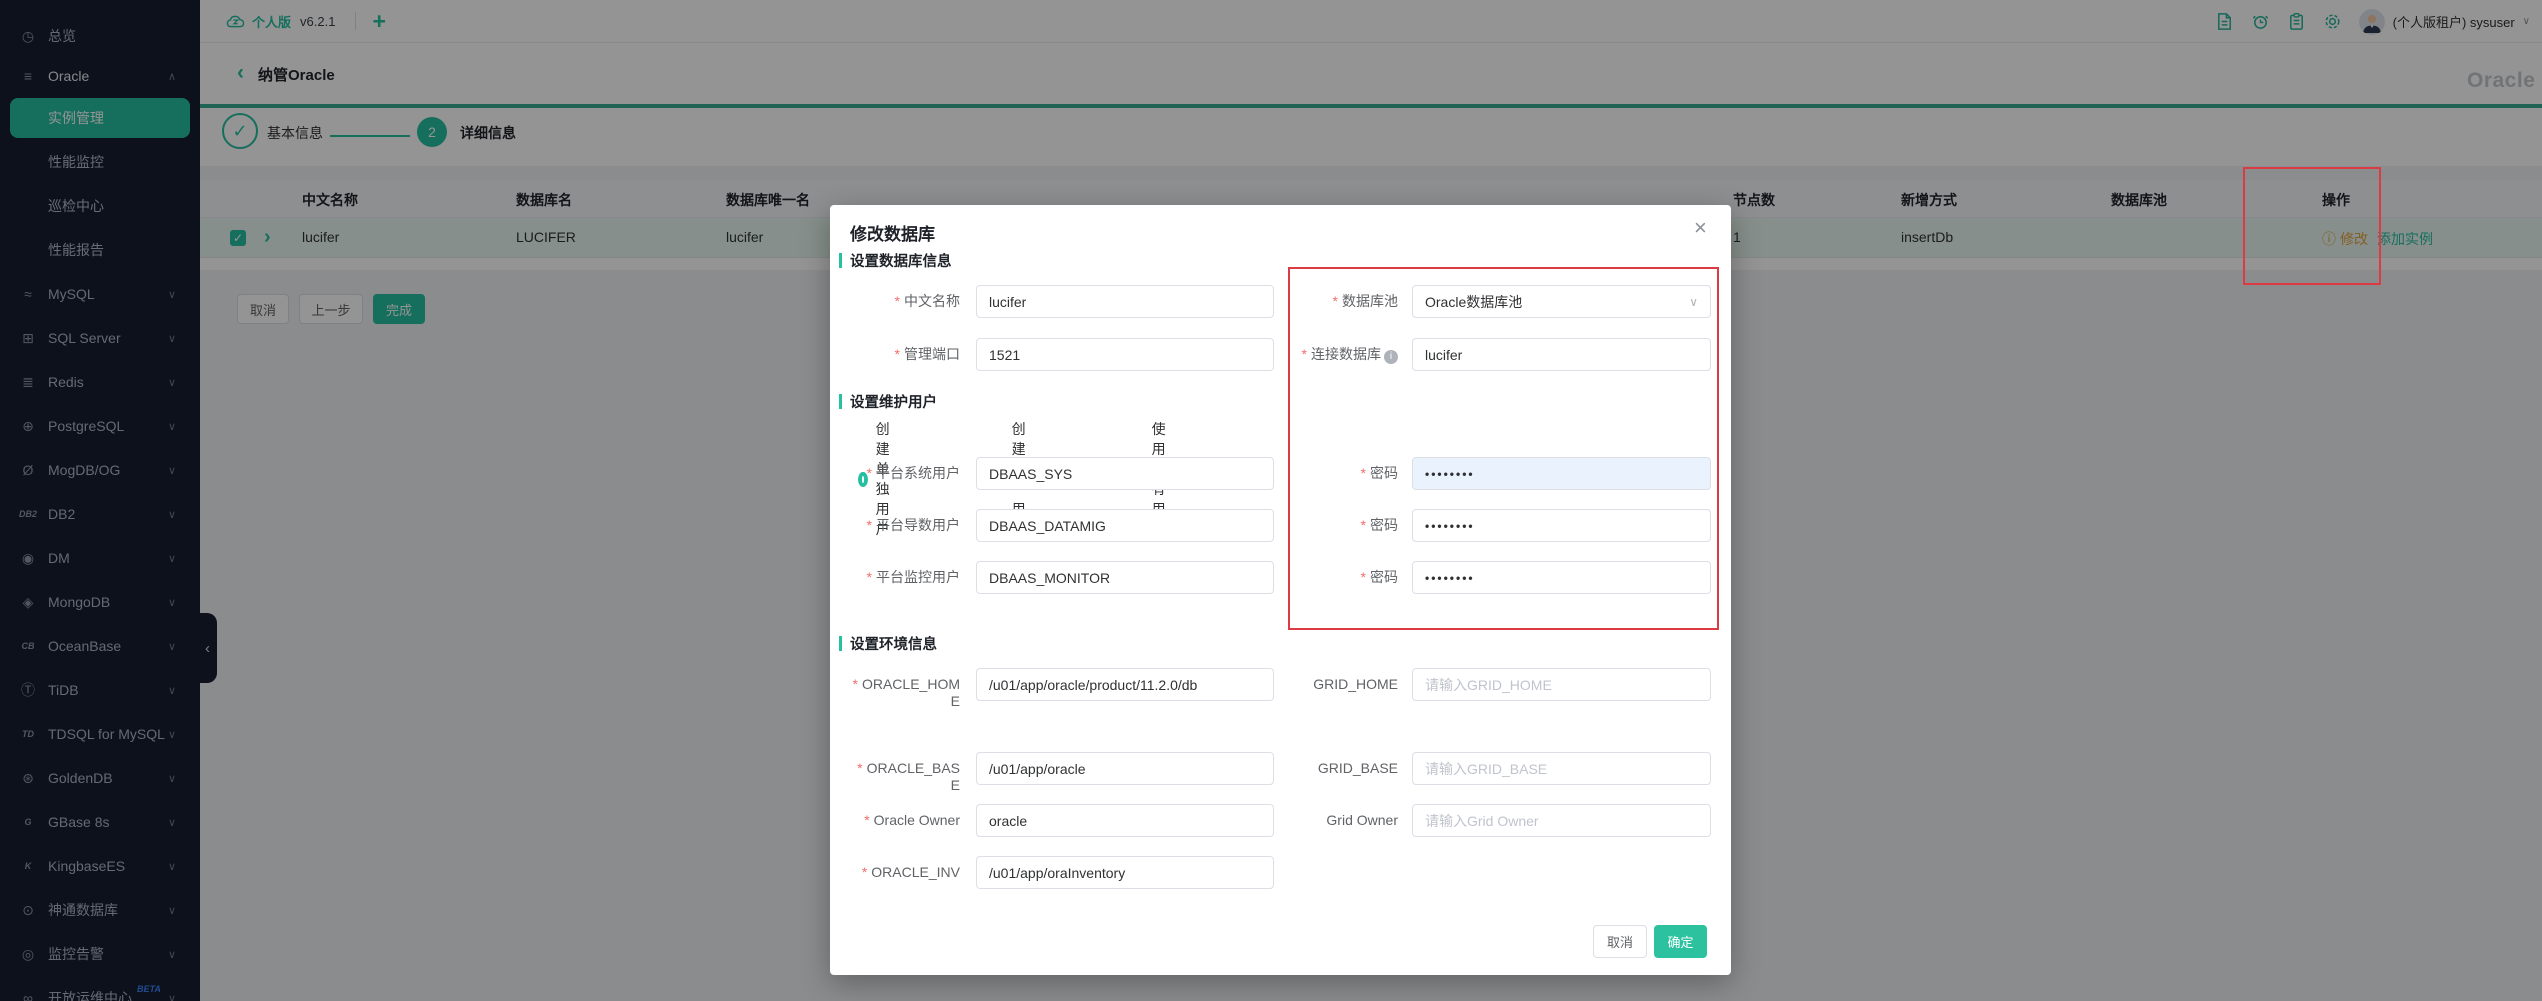 Image resolution: width=2542 pixels, height=1001 pixels. What do you see at coordinates (1561, 301) in the screenshot?
I see `pool-select: Oracle数据库池 ∨` at bounding box center [1561, 301].